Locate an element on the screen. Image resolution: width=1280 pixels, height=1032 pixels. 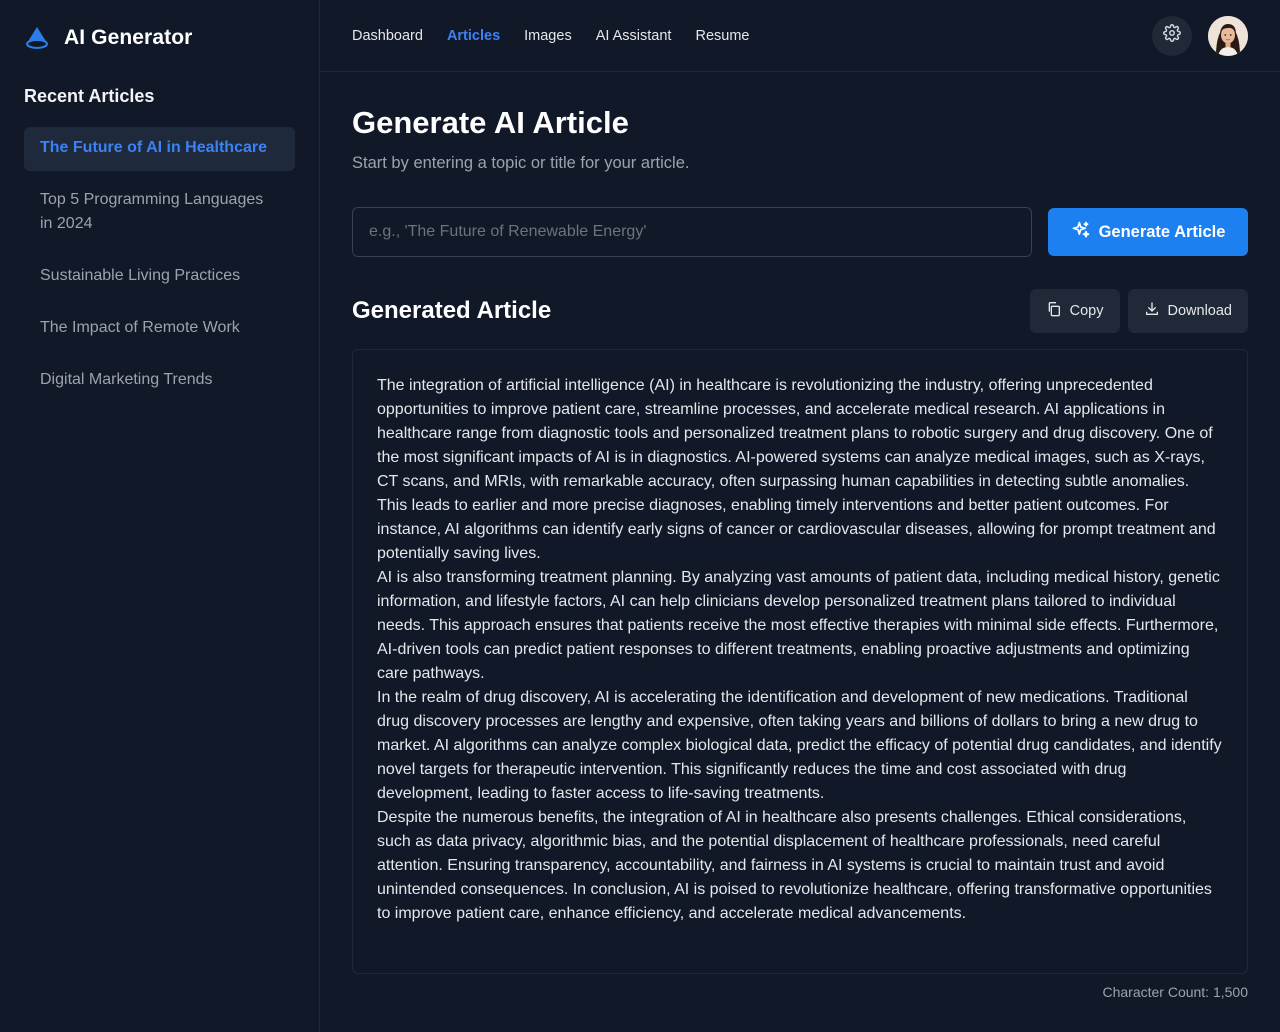
page-title: Generate AI Article is located at coordinates (490, 122).